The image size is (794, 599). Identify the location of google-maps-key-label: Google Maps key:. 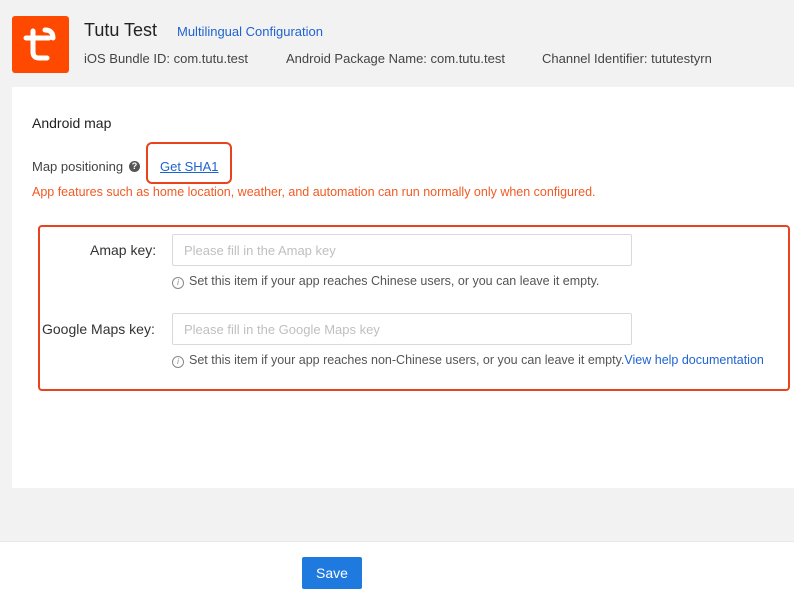
(98, 329).